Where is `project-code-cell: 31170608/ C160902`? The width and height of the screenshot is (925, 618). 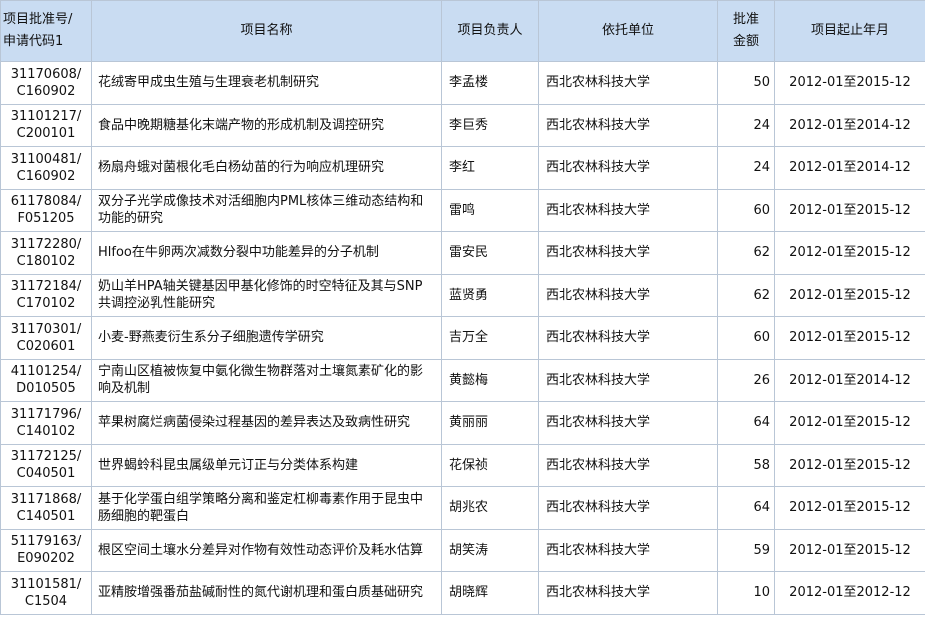
project-code-cell: 31170608/ C160902 is located at coordinates (46, 83).